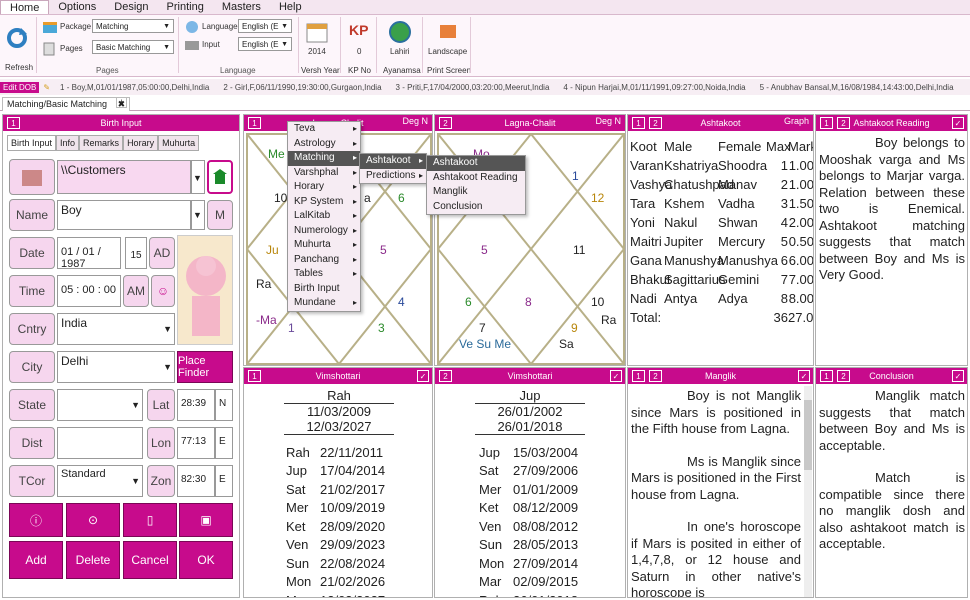 This screenshot has height=600, width=970. What do you see at coordinates (89, 291) in the screenshot?
I see `time-input: 05 : 00 : 00` at bounding box center [89, 291].